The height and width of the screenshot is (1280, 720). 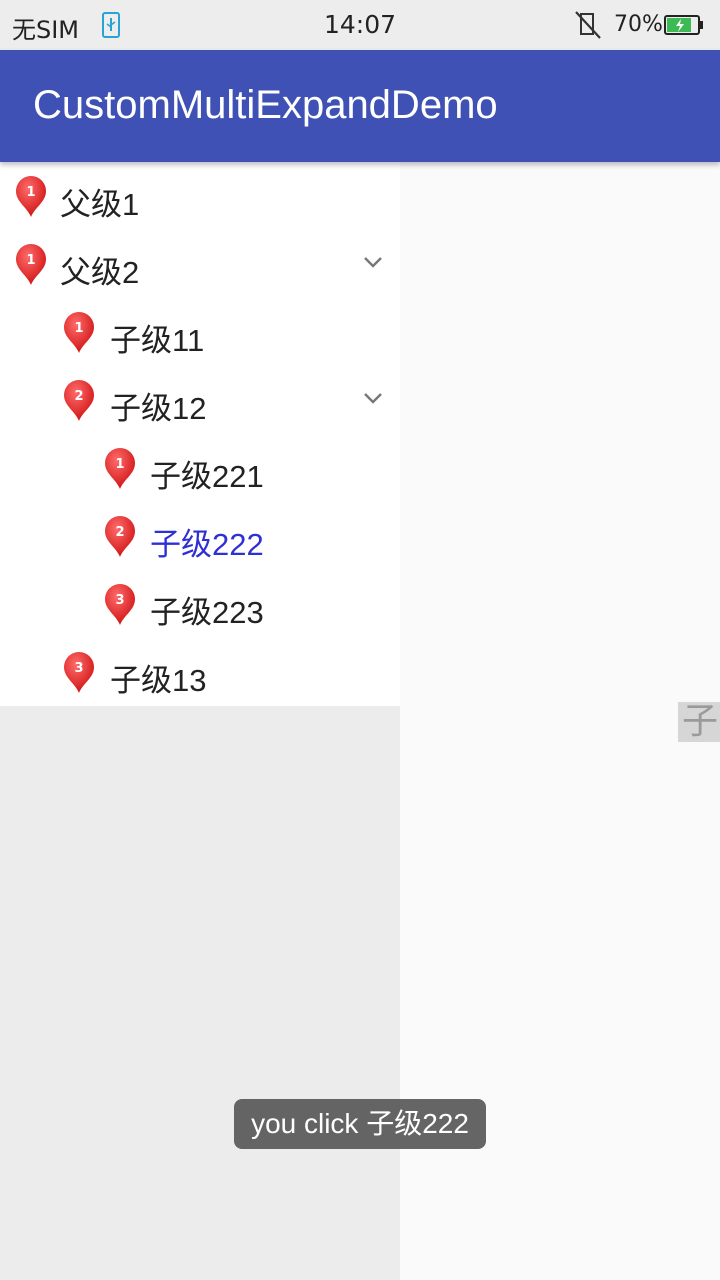 What do you see at coordinates (684, 25) in the screenshot?
I see `battery-icon` at bounding box center [684, 25].